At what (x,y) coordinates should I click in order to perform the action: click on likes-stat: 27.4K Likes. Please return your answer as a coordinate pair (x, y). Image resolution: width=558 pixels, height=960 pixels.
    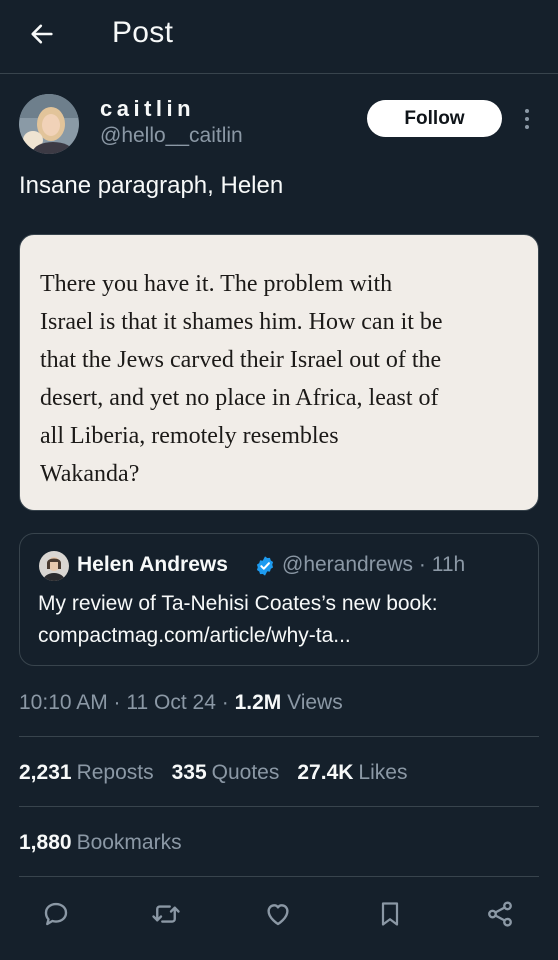
    Looking at the image, I should click on (352, 773).